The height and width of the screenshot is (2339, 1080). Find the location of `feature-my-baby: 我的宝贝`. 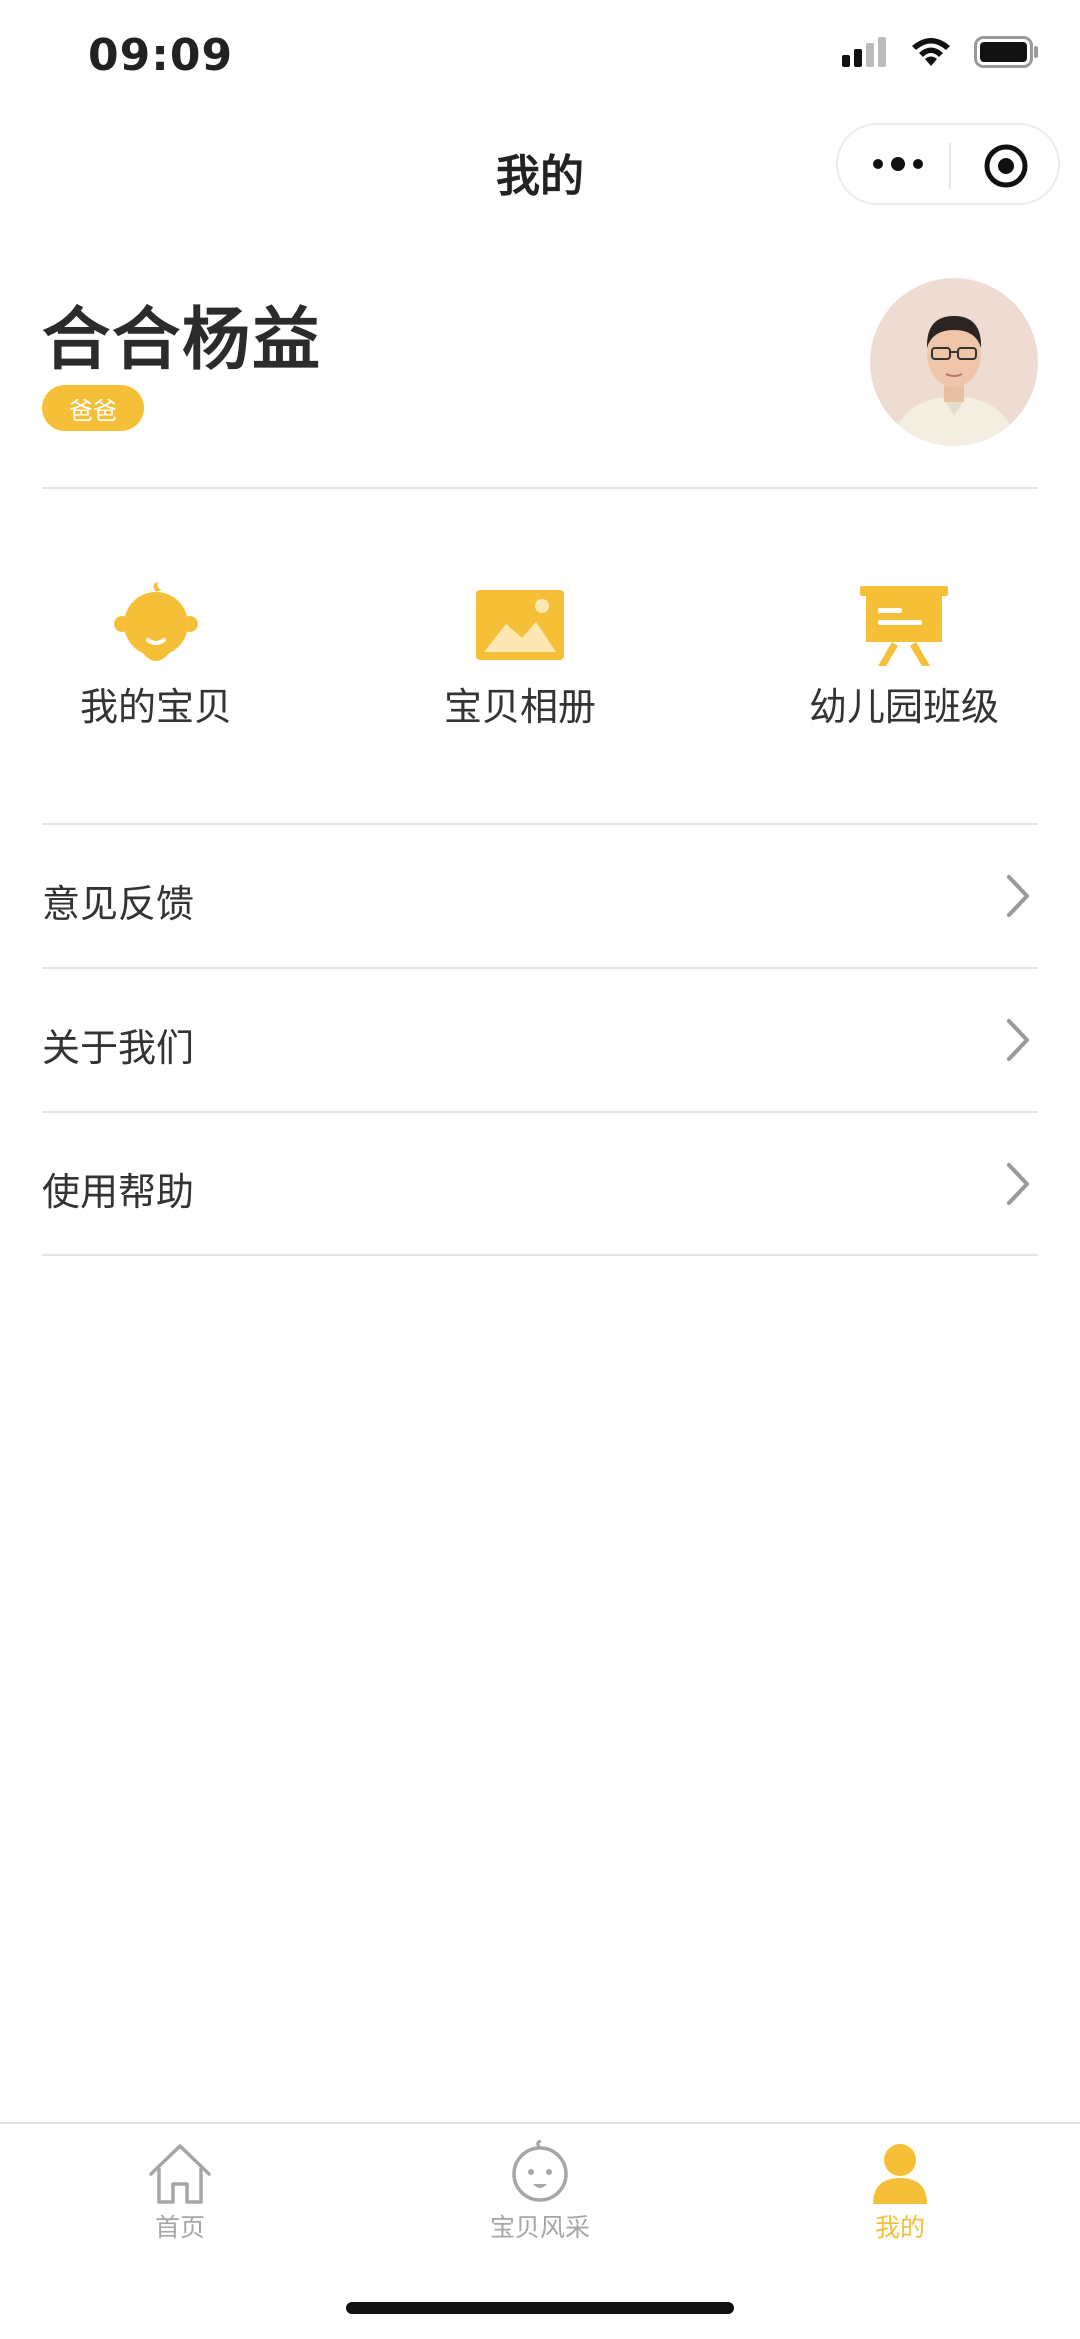

feature-my-baby: 我的宝贝 is located at coordinates (156, 655).